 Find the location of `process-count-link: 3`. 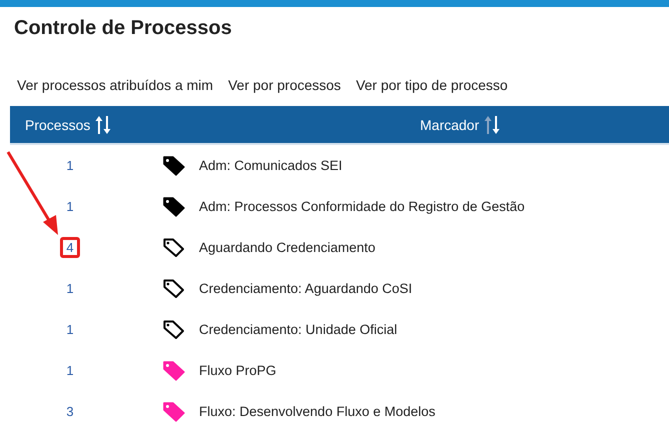

process-count-link: 3 is located at coordinates (70, 411).